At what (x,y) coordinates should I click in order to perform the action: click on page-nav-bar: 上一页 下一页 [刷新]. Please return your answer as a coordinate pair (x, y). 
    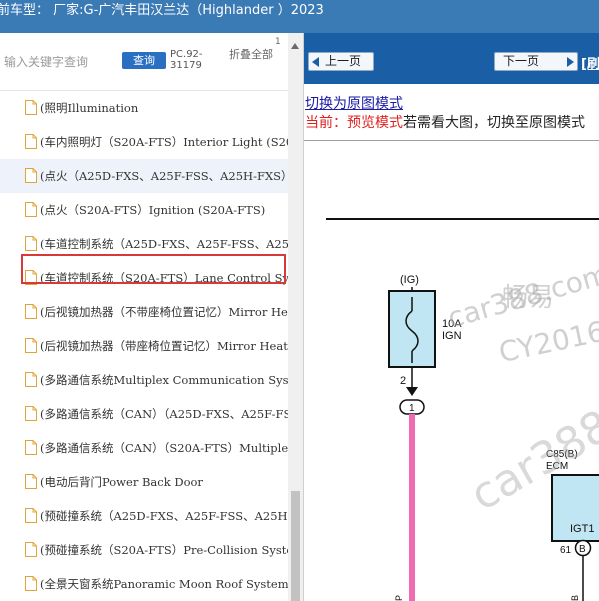
    Looking at the image, I should click on (451, 58).